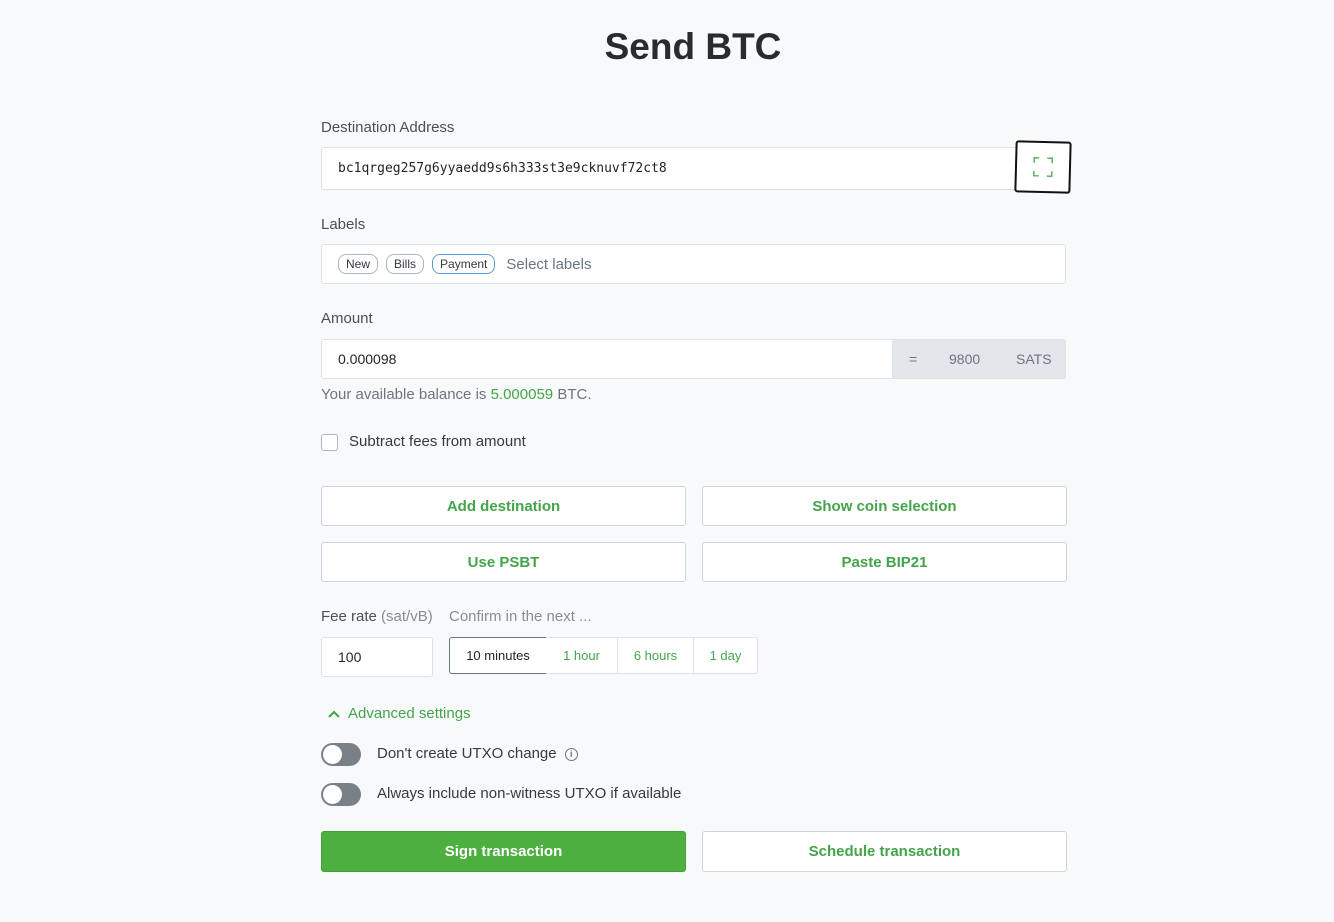 This screenshot has width=1334, height=922. Describe the element at coordinates (503, 506) in the screenshot. I see `add-destination-button: Add destination` at that location.